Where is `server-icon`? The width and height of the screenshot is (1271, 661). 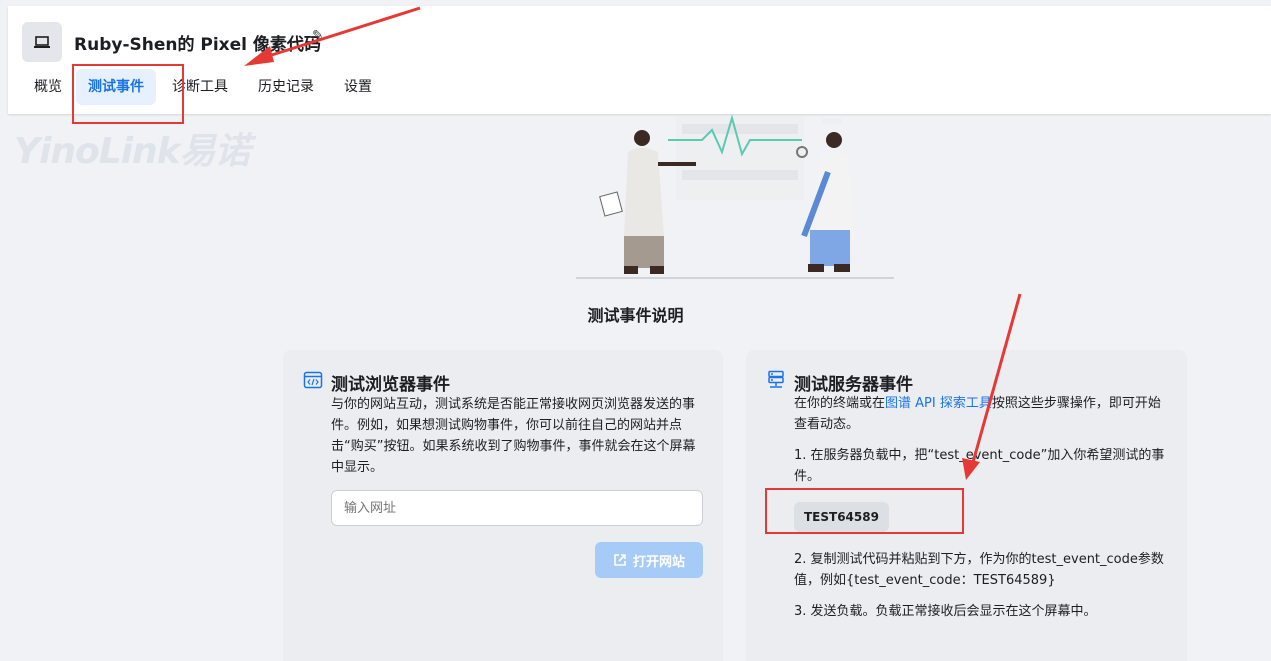 server-icon is located at coordinates (776, 379).